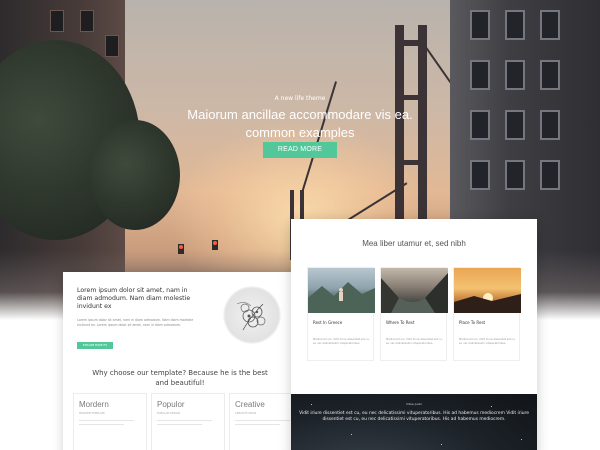 The width and height of the screenshot is (600, 450). Describe the element at coordinates (411, 162) in the screenshot. I see `bridge-crossbeam` at that location.